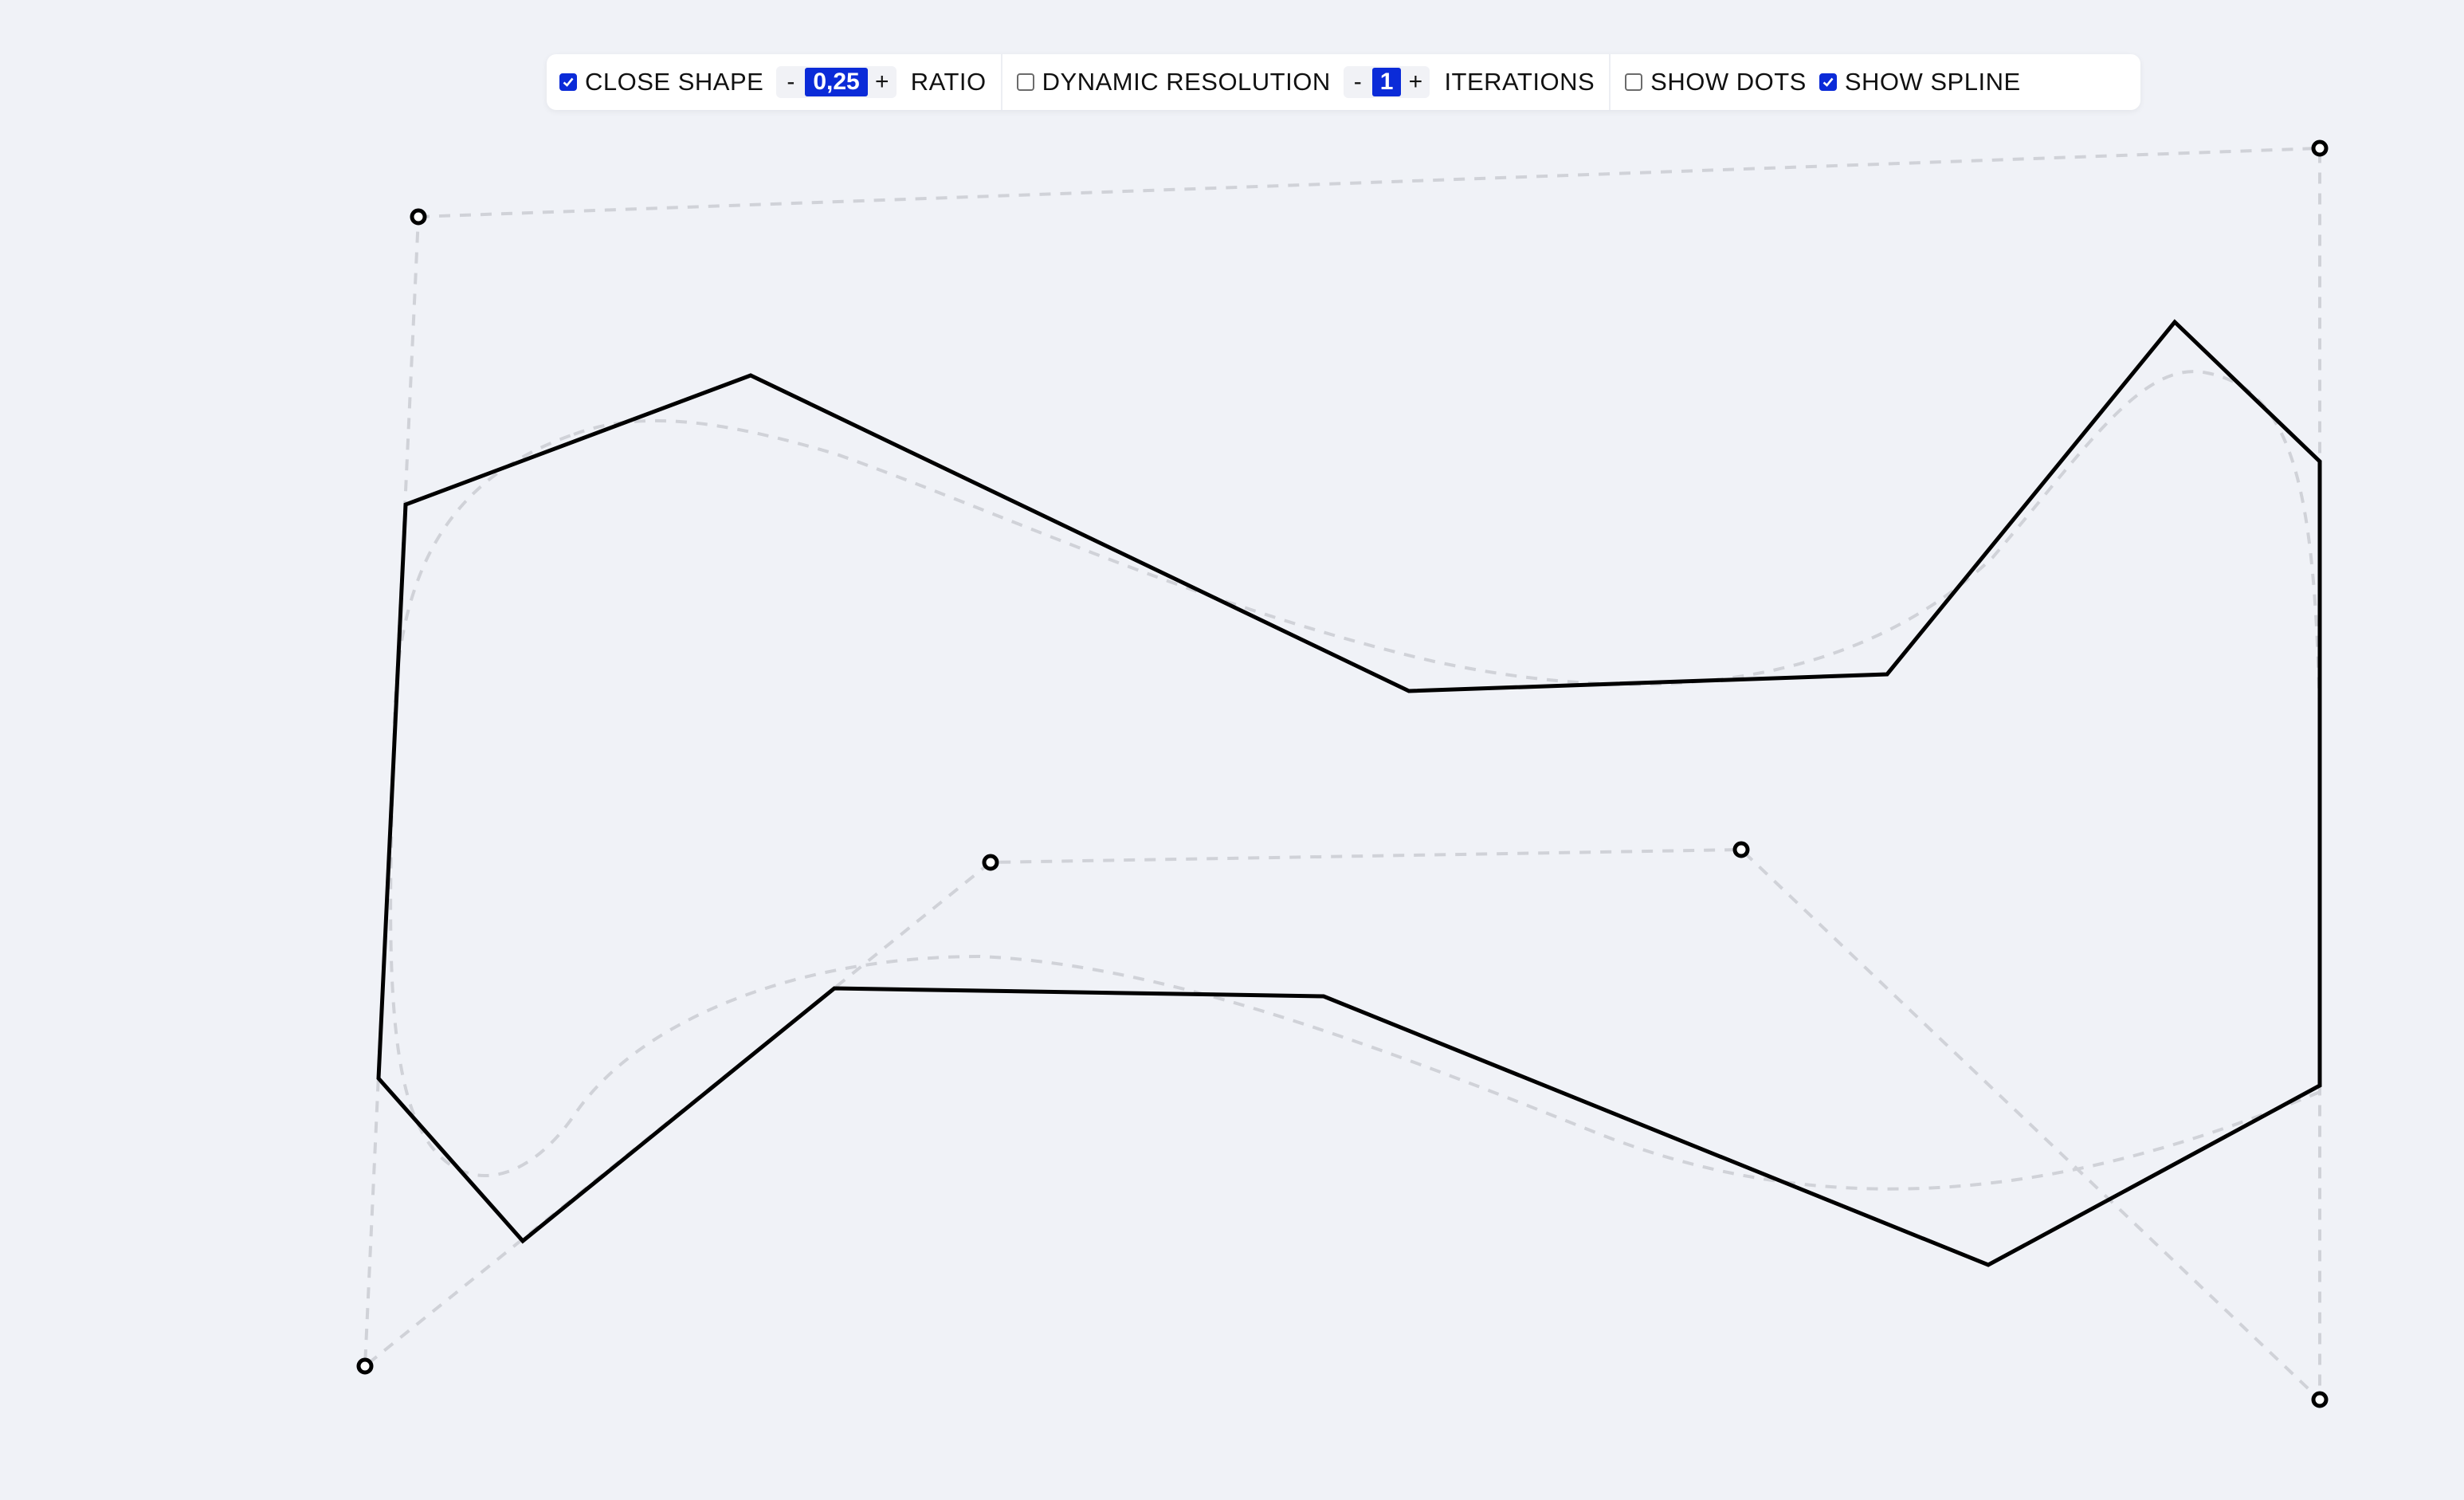  Describe the element at coordinates (1932, 82) in the screenshot. I see `show-spline-label: SHOW SPLINE` at that location.